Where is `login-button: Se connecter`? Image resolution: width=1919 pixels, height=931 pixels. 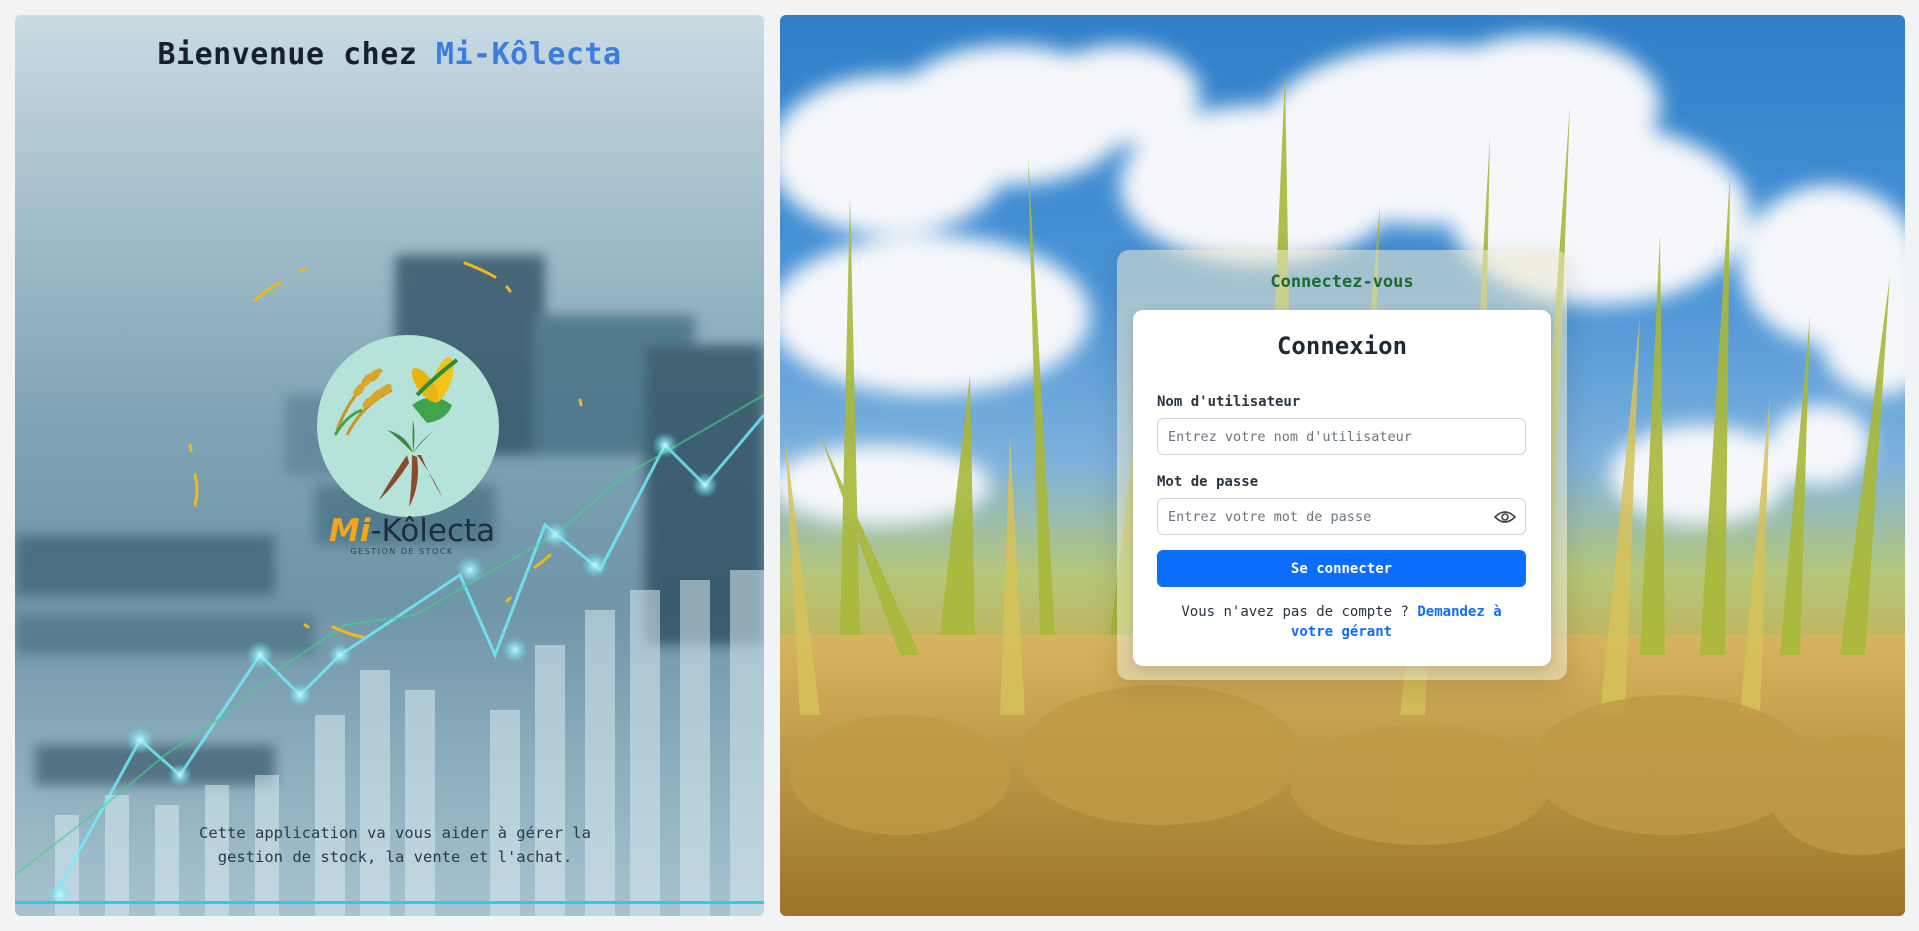 login-button: Se connecter is located at coordinates (1341, 568).